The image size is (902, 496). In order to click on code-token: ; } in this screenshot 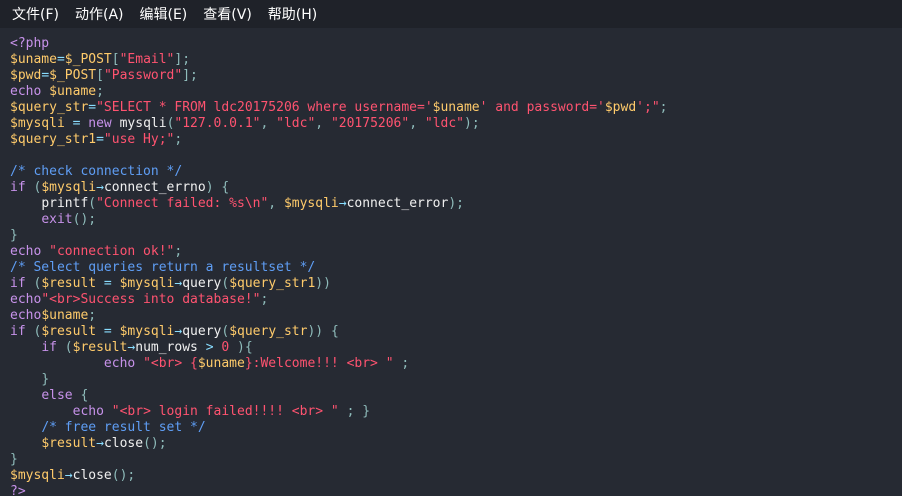, I will do `click(354, 411)`.